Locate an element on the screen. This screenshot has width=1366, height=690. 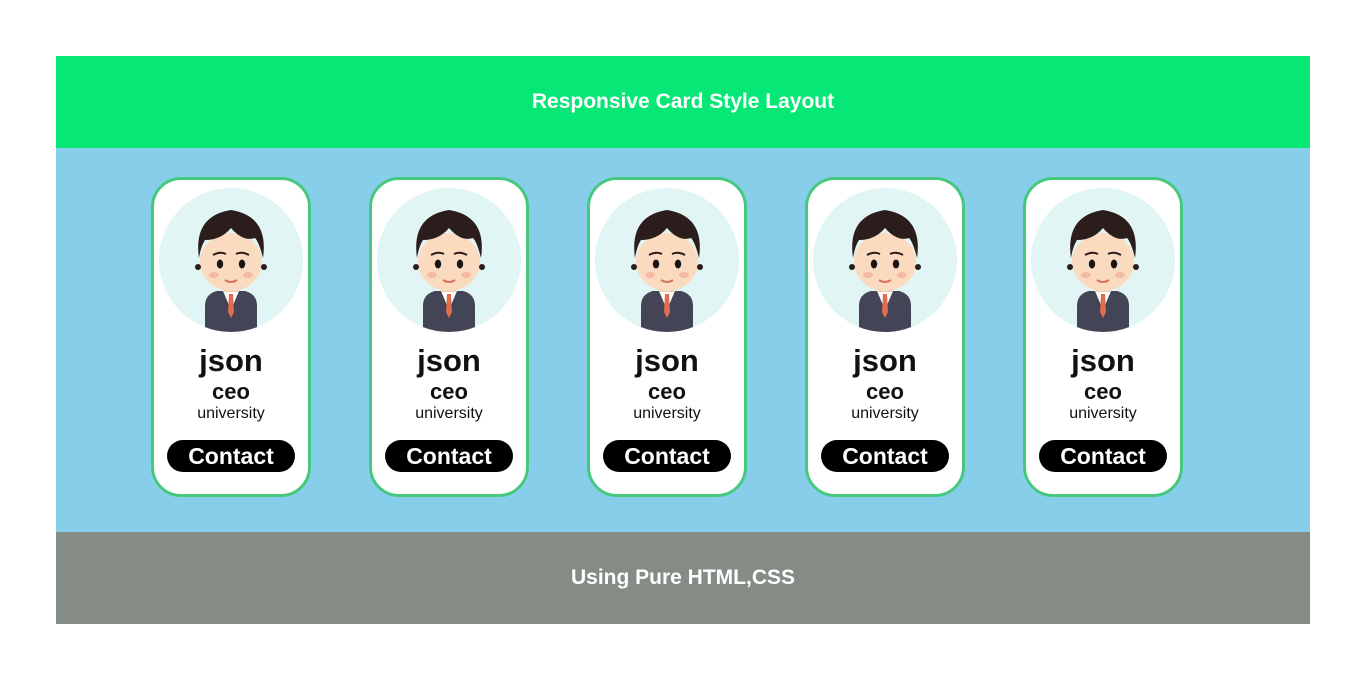
page-footer: Using Pure HTML,CSS is located at coordinates (683, 578).